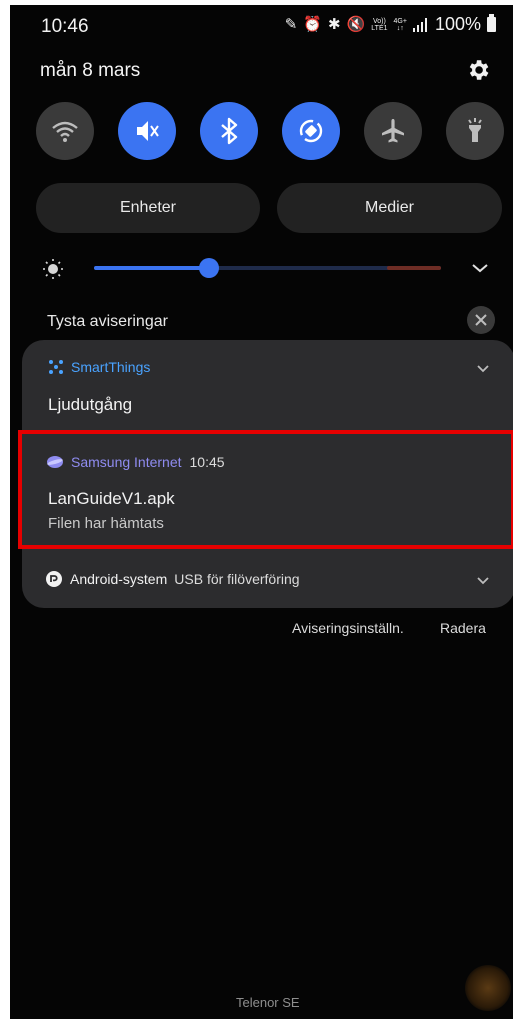 This screenshot has height=1019, width=518. I want to click on download-filename: LanGuideV1.apk, so click(111, 498).